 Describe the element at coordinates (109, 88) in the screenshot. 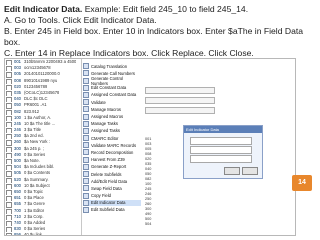

I see `menu-item-label: Edit Constant Data` at that location.